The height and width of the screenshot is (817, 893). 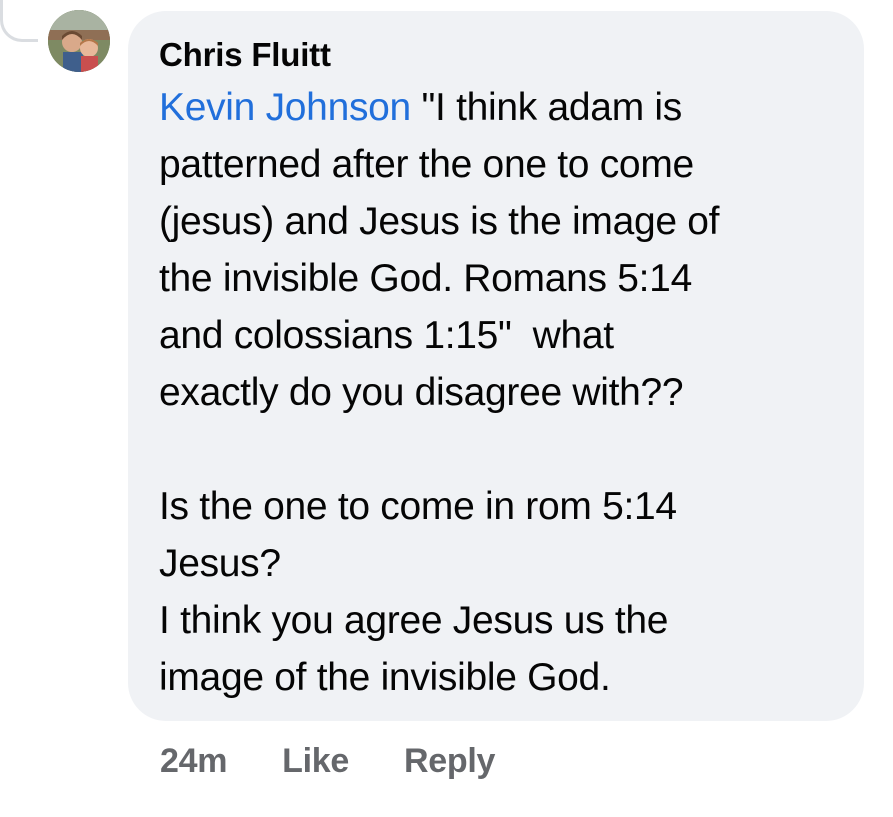 What do you see at coordinates (386, 335) in the screenshot?
I see `comment-line: and colossians 1:15" what` at bounding box center [386, 335].